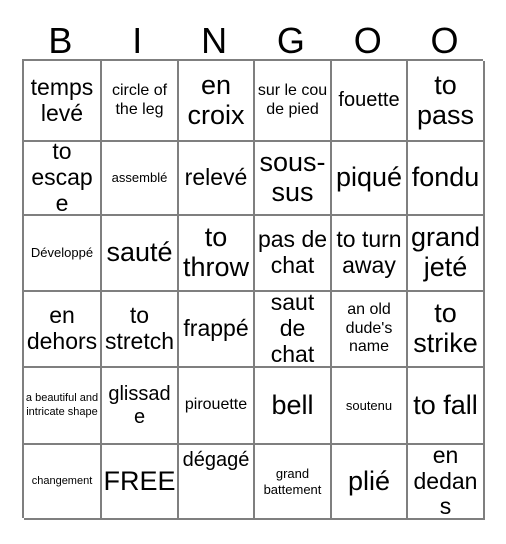 This screenshot has width=506, height=544. I want to click on bingo-cell-label: temps levé, so click(62, 99).